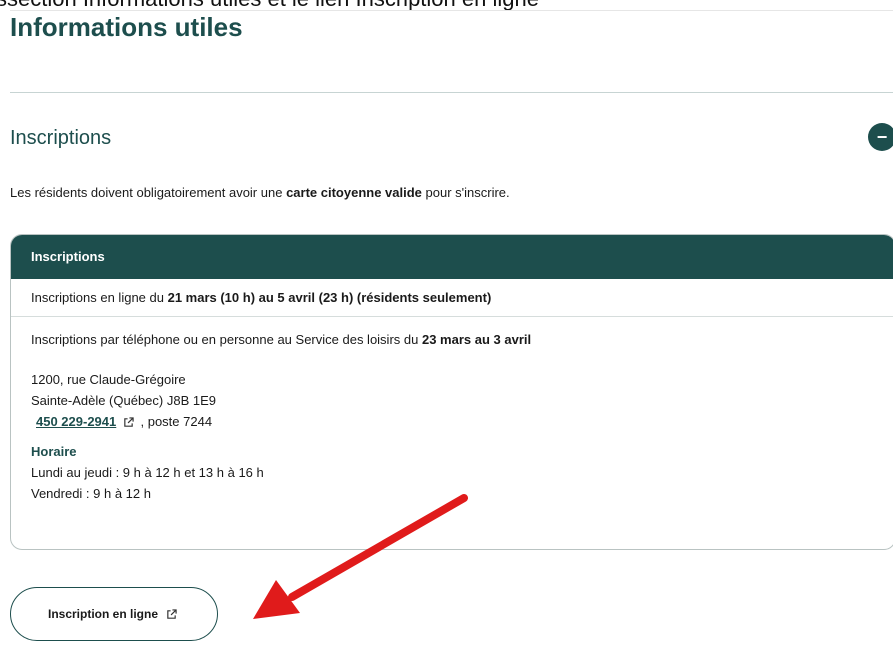 This screenshot has height=659, width=893. Describe the element at coordinates (102, 614) in the screenshot. I see `online-registration-label: Inscription en ligne` at that location.